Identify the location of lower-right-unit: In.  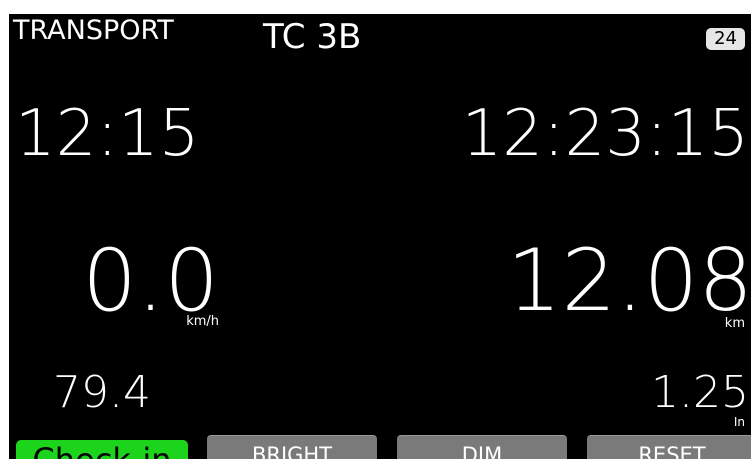
(739, 422).